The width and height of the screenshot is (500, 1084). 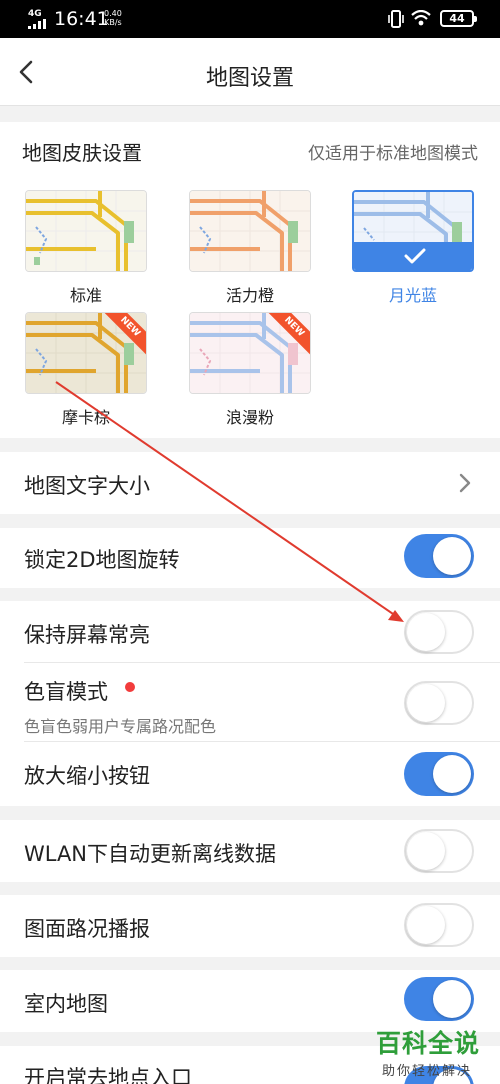 I want to click on skin-label: 活力橙, so click(x=249, y=295).